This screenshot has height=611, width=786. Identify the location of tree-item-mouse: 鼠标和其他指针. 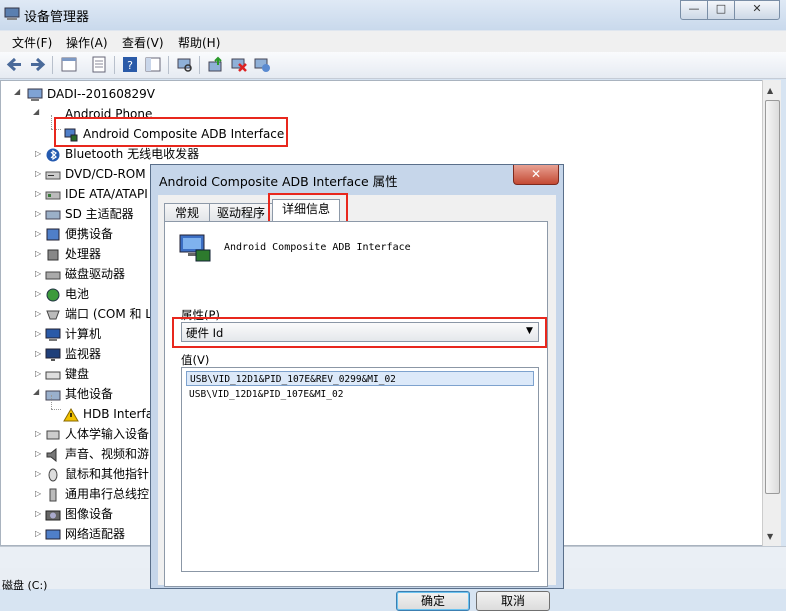
(97, 474).